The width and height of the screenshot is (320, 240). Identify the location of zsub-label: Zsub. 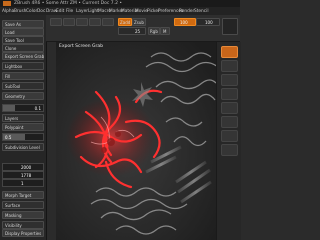
(139, 22).